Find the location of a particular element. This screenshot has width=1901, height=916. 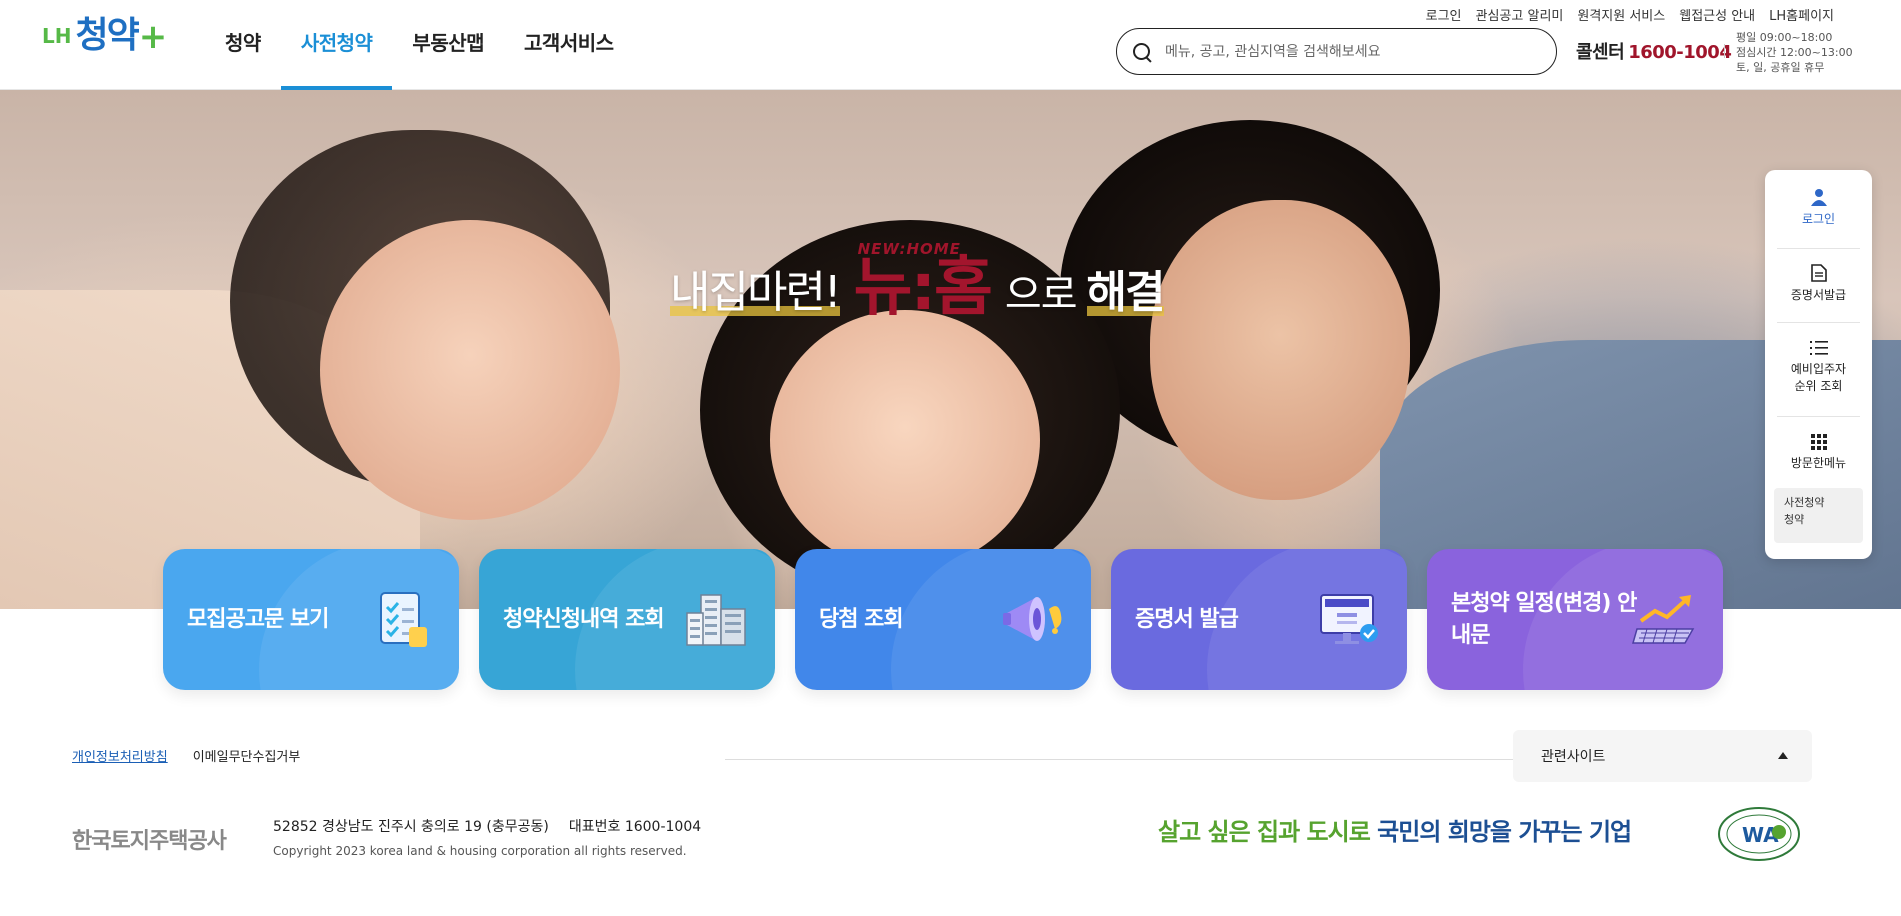

logo-prefix: LH is located at coordinates (57, 36).